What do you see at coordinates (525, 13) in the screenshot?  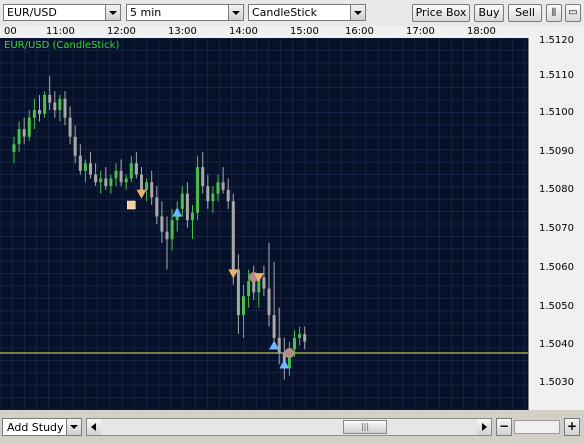 I see `sell-button: Sell` at bounding box center [525, 13].